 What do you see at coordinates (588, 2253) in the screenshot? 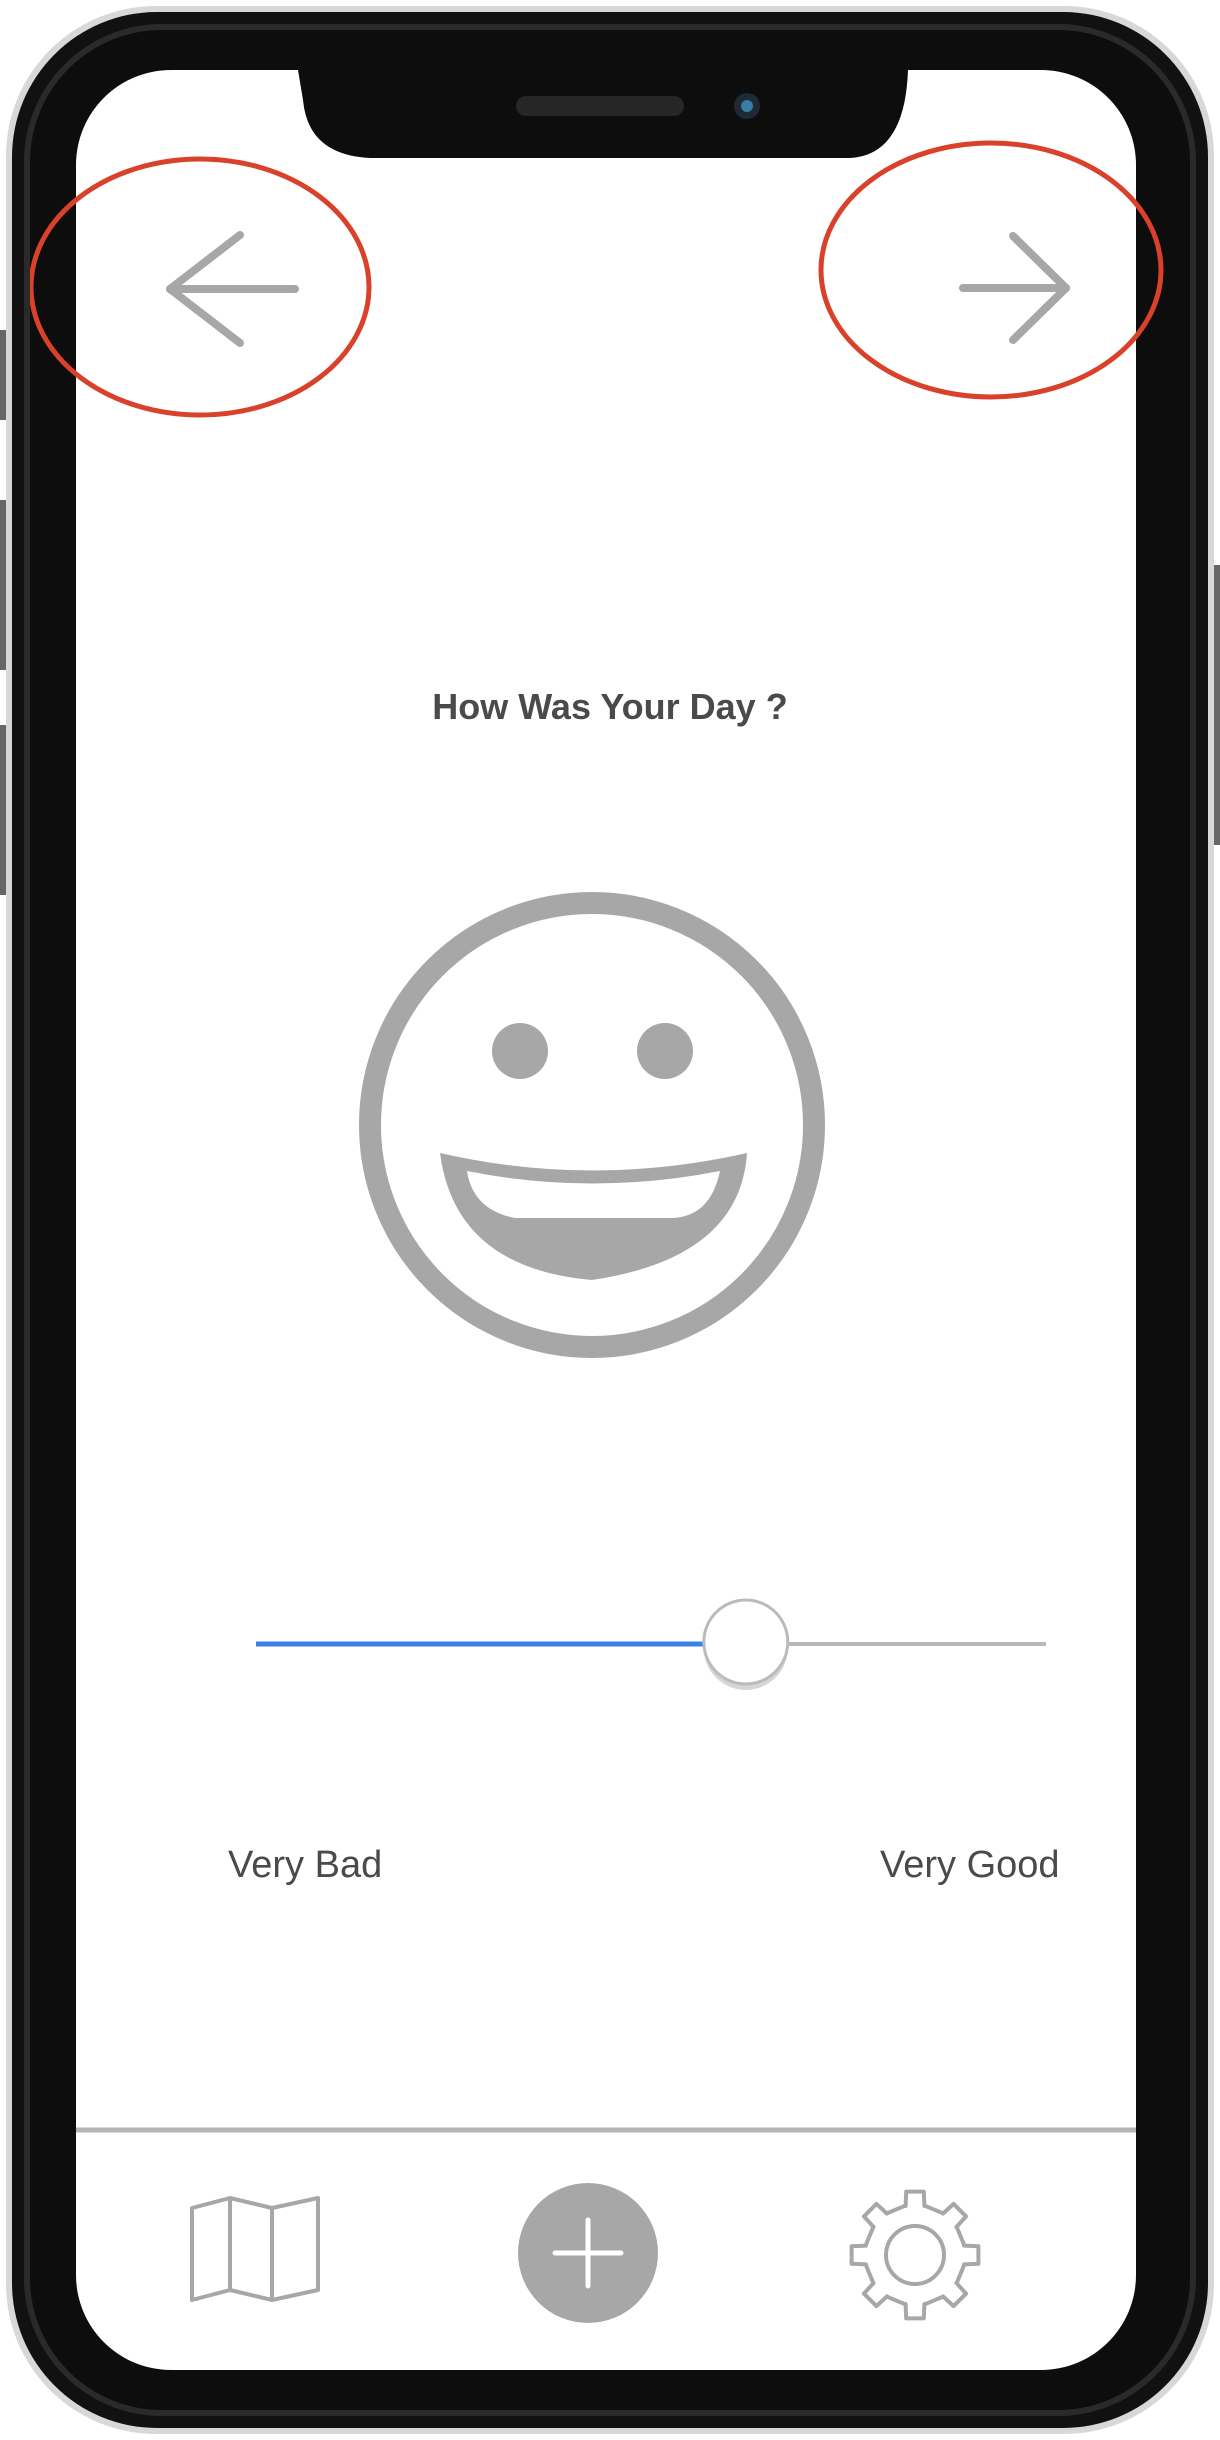
I see `tab-add` at bounding box center [588, 2253].